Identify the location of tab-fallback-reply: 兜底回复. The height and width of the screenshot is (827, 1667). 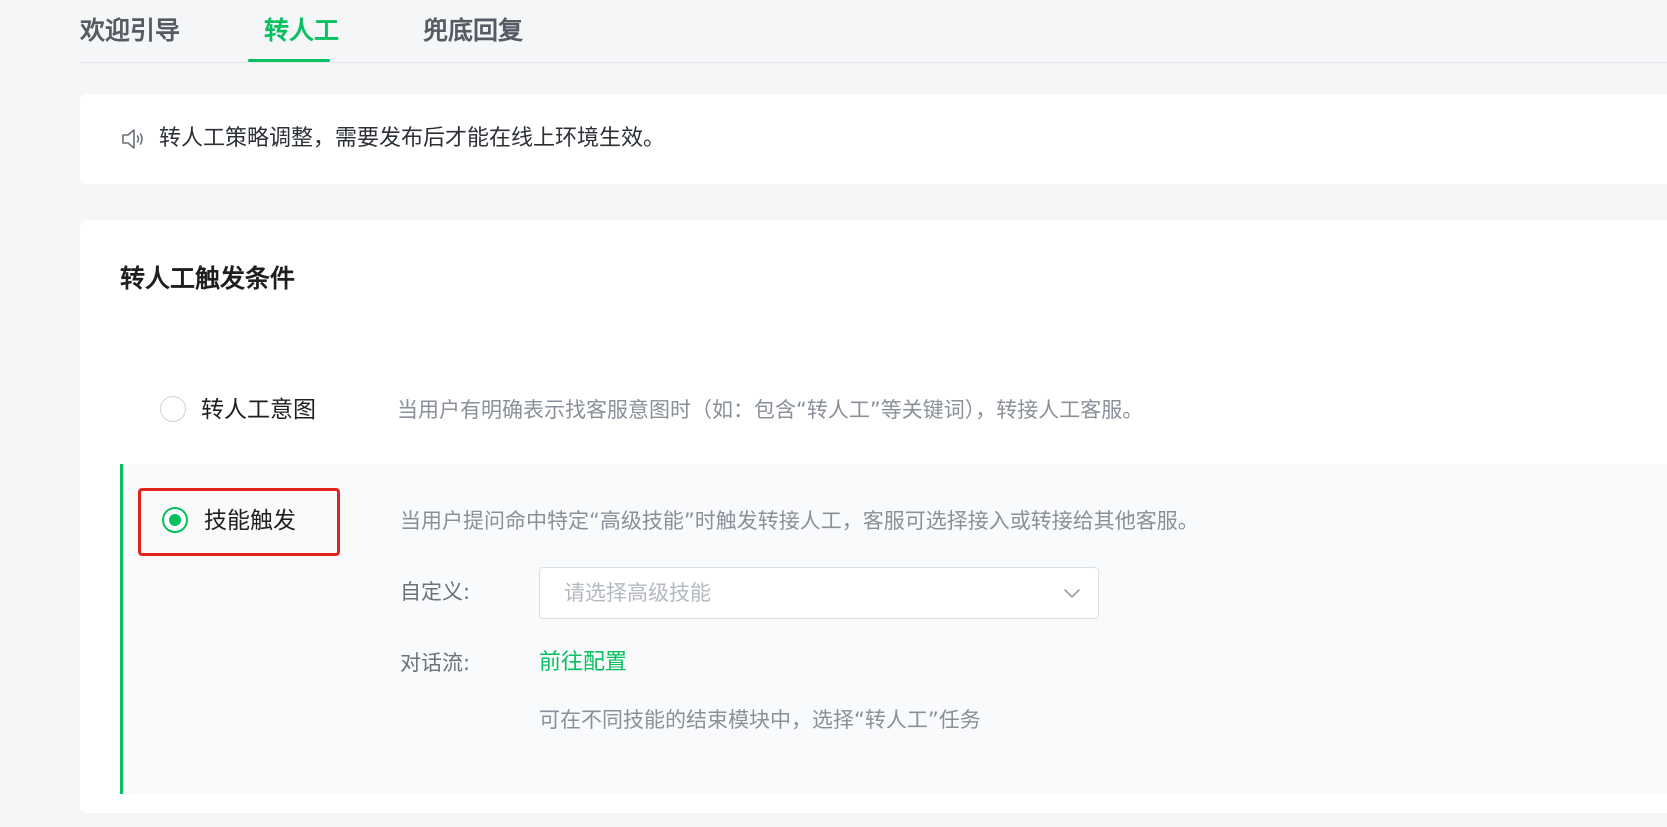
(473, 31).